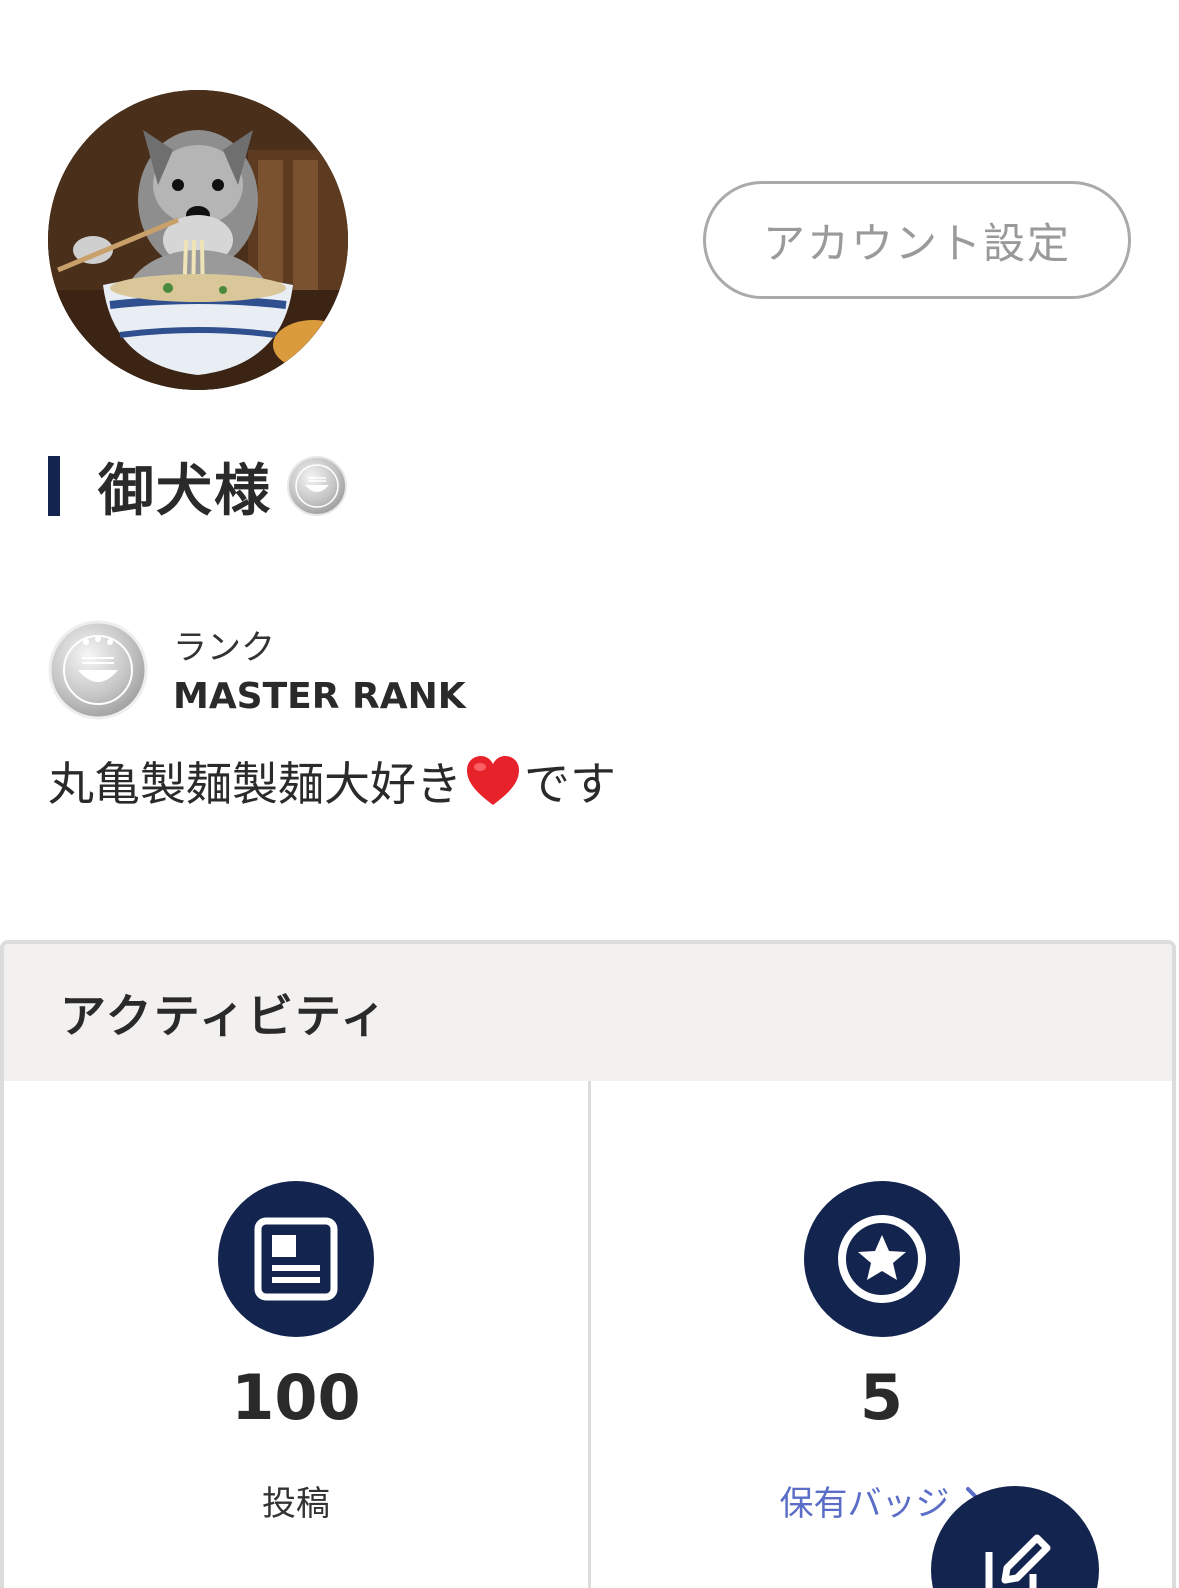 This screenshot has height=1588, width=1179. What do you see at coordinates (296, 1504) in the screenshot?
I see `posts-label: 投稿` at bounding box center [296, 1504].